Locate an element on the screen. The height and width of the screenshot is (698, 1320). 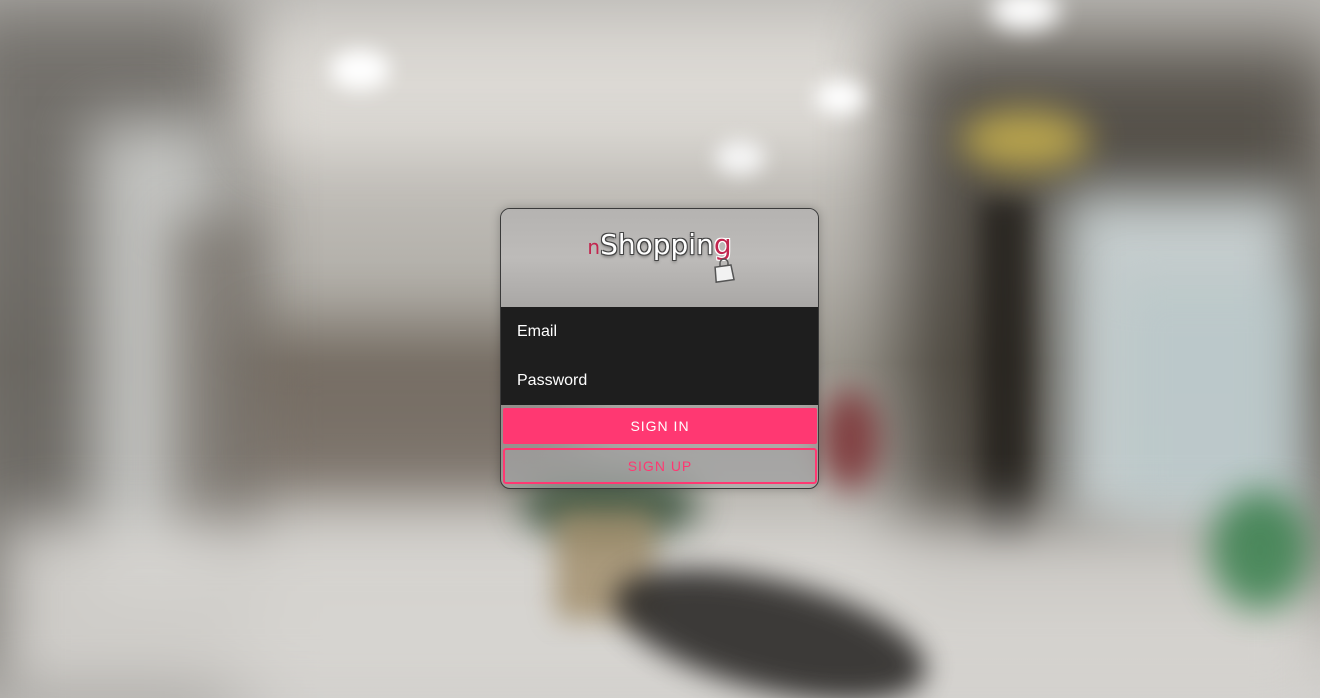
app-logo: nShopping is located at coordinates (659, 245).